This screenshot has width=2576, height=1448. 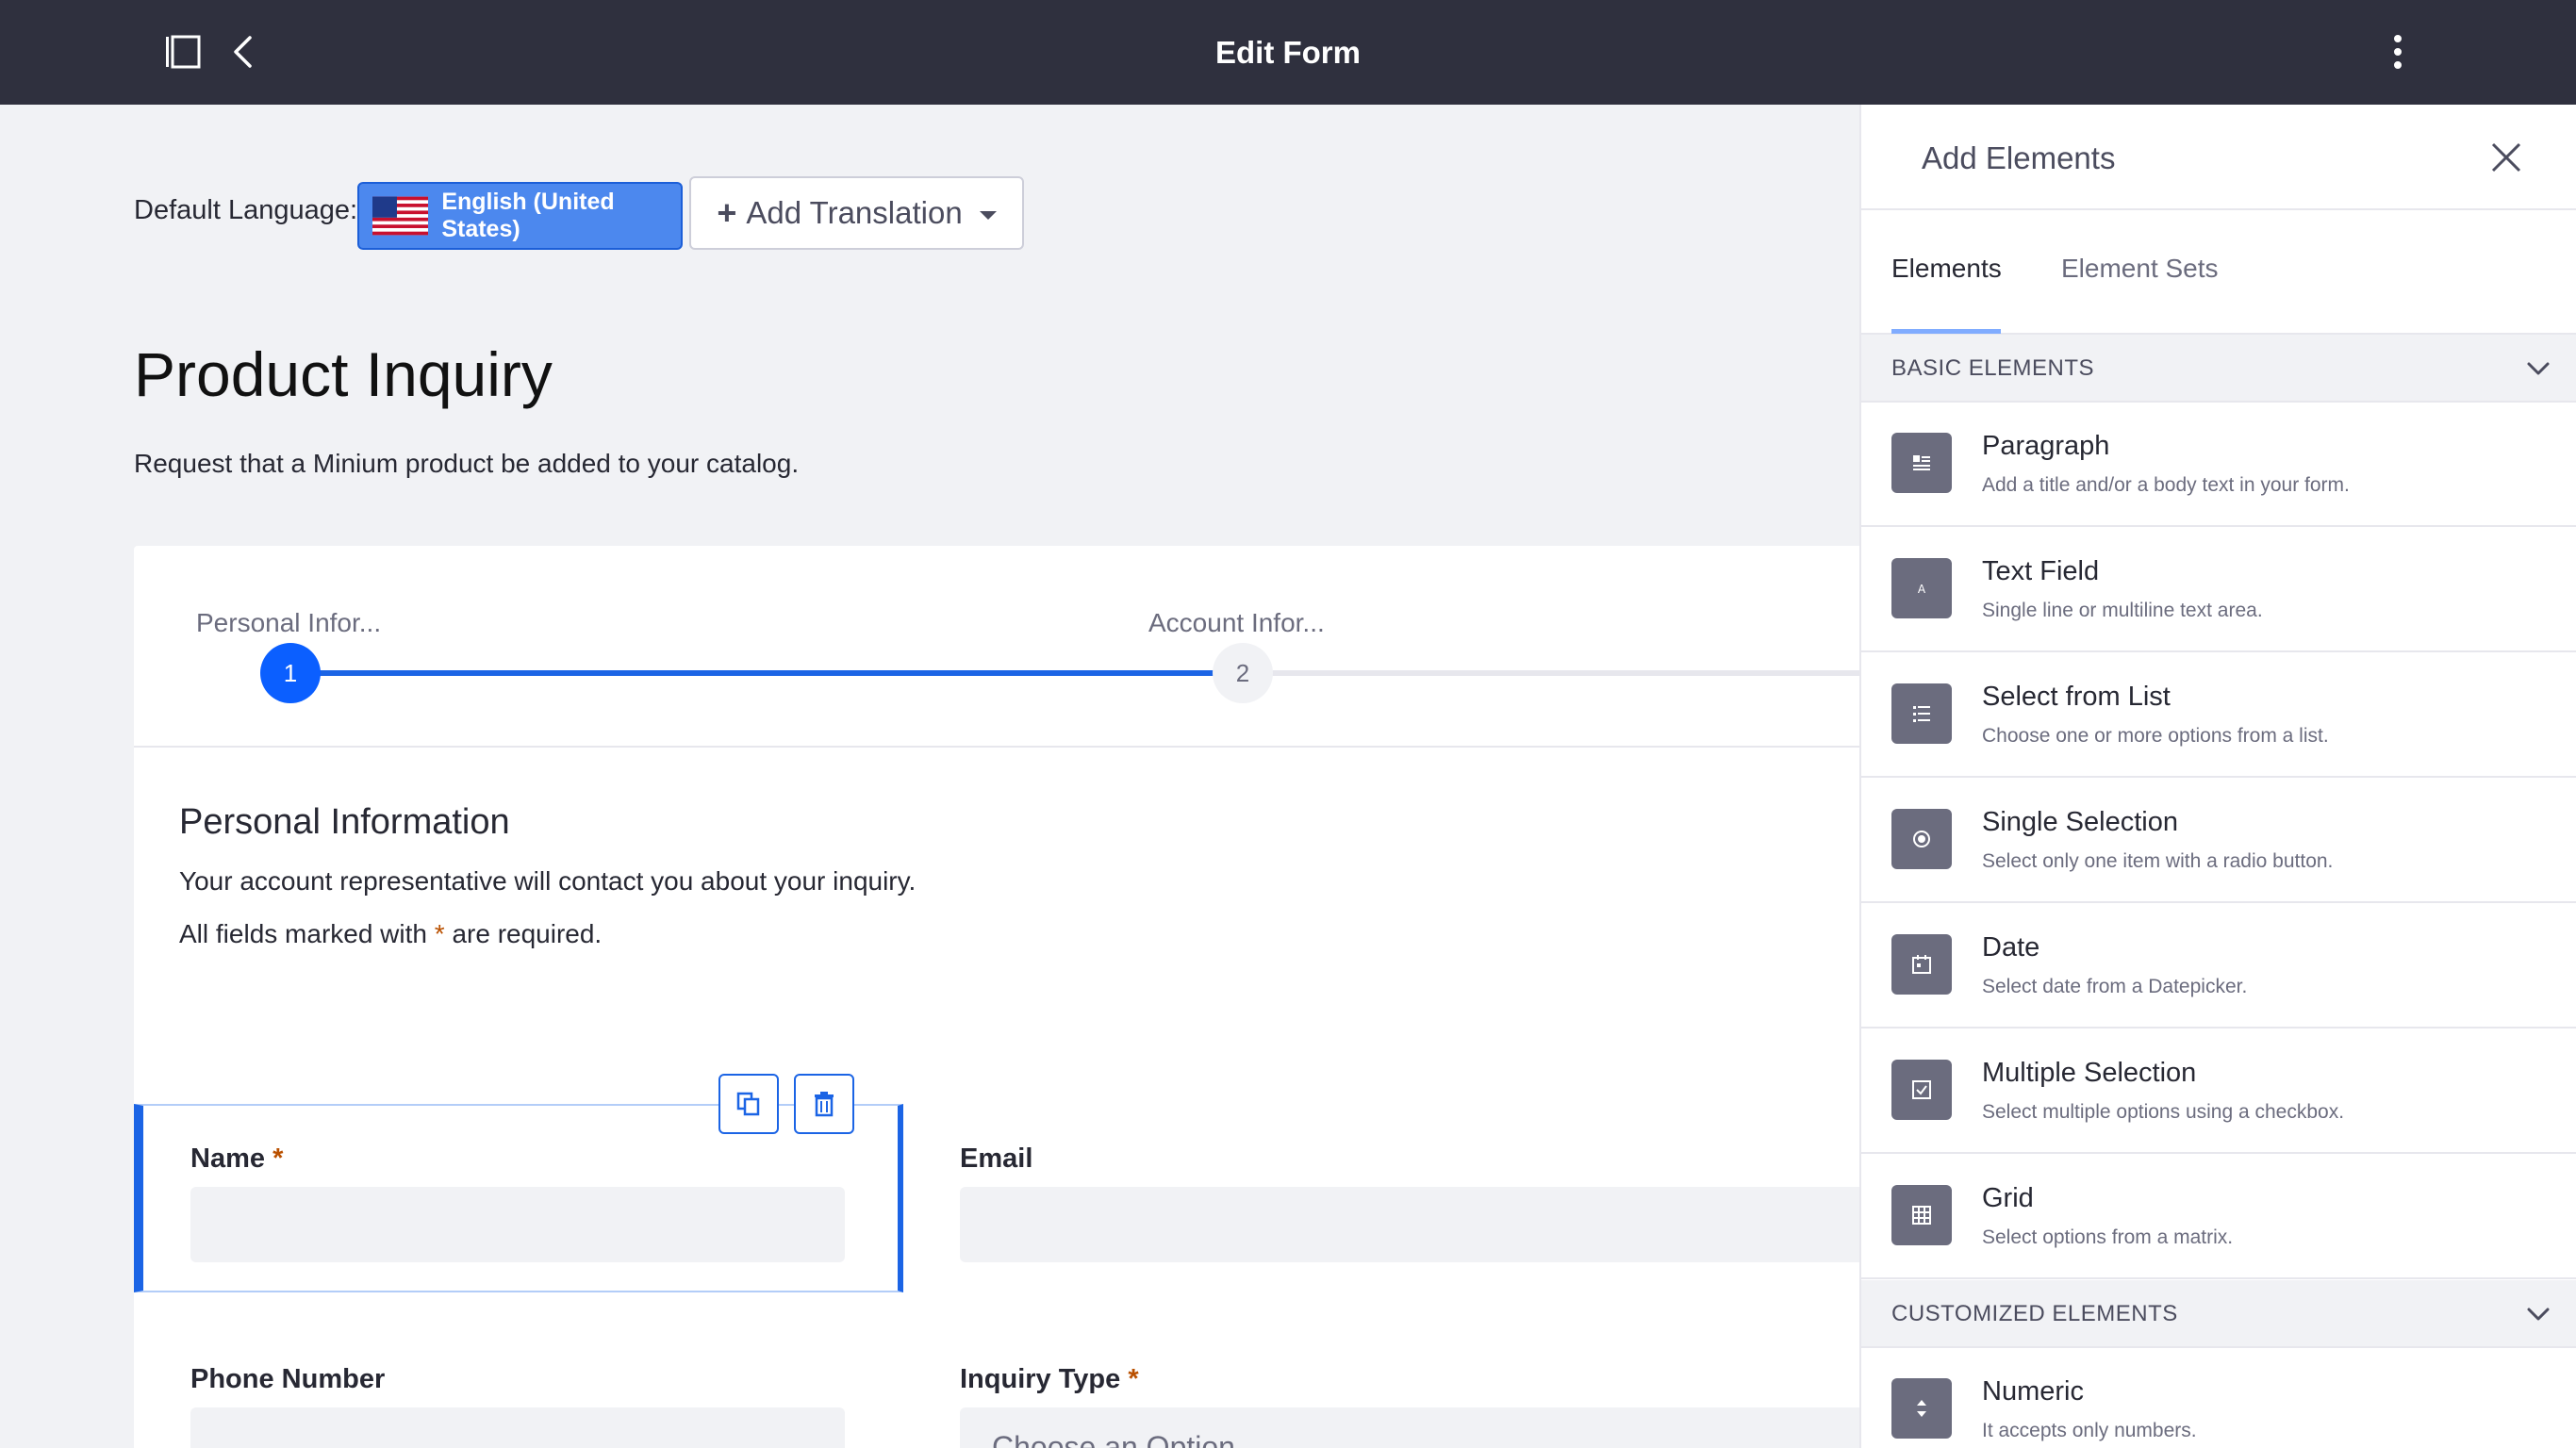 What do you see at coordinates (517, 1224) in the screenshot?
I see `name-input` at bounding box center [517, 1224].